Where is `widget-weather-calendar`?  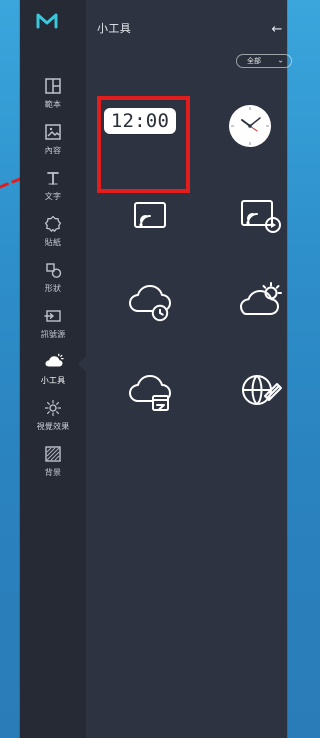
widget-weather-calendar is located at coordinates (150, 391).